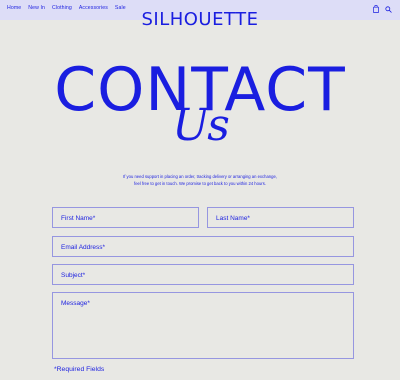 The image size is (400, 380). Describe the element at coordinates (78, 218) in the screenshot. I see `first-name-placeholder: First Name*` at that location.